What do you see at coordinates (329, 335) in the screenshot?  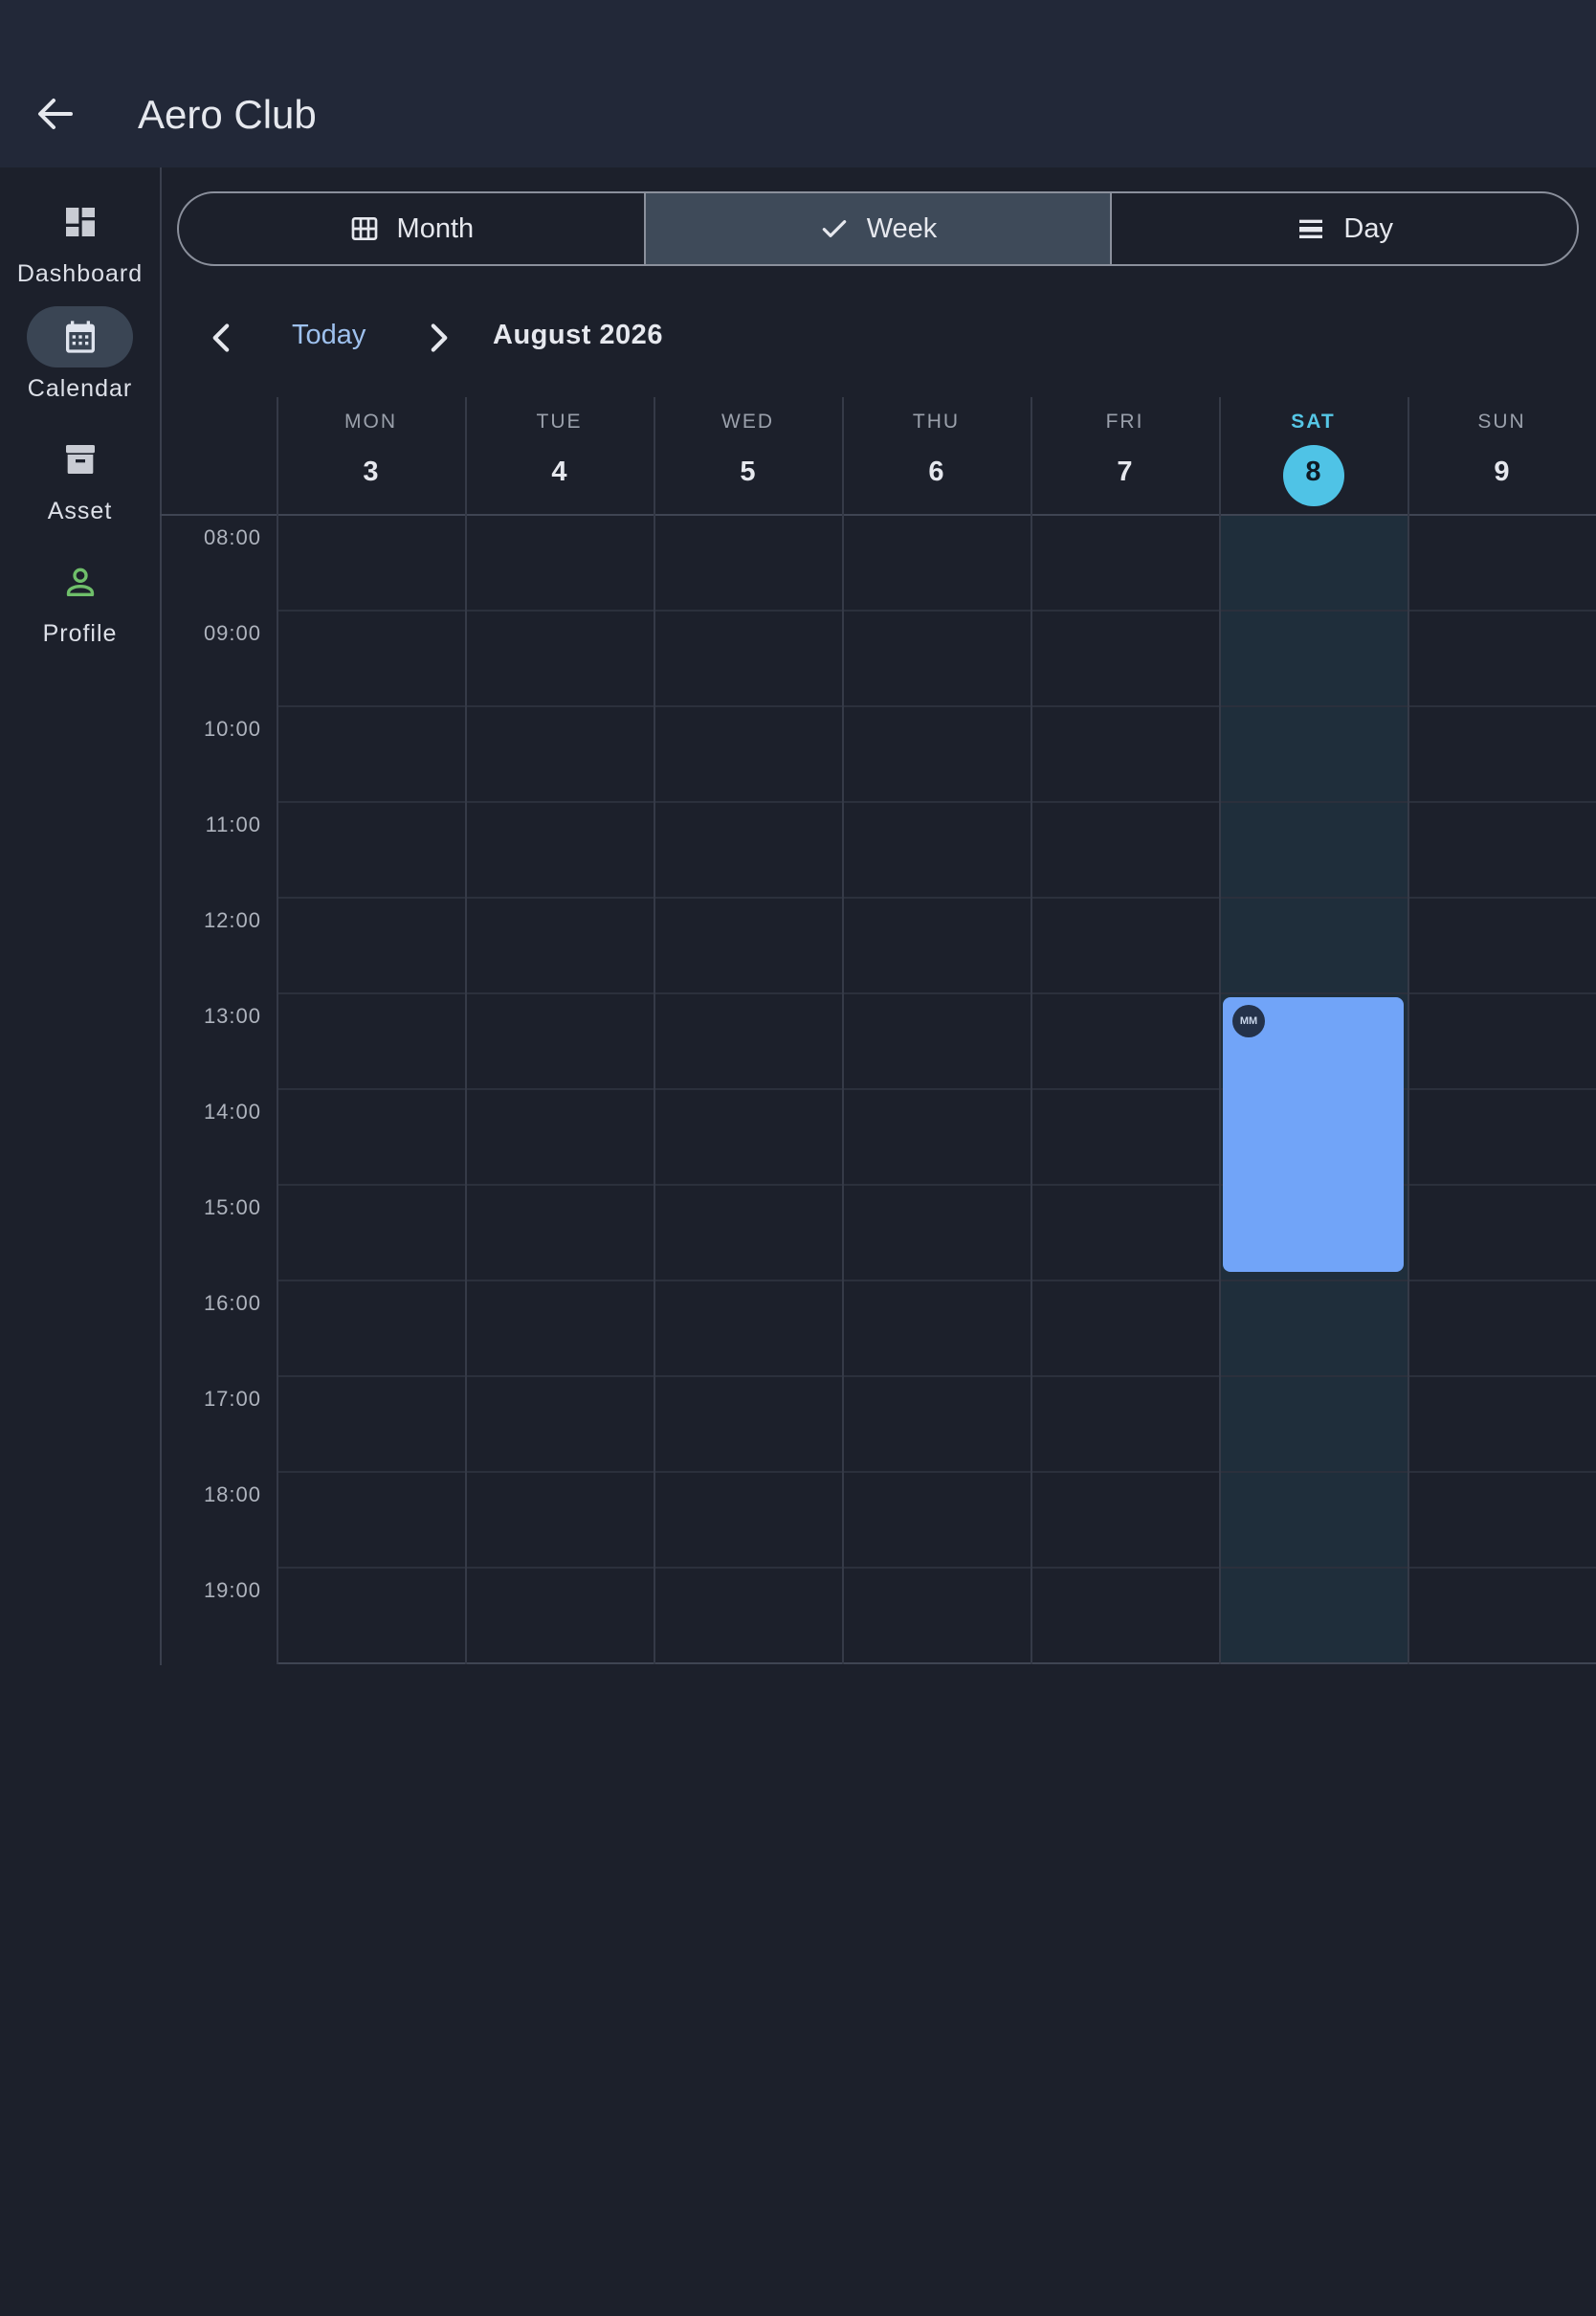 I see `today-button: Today` at bounding box center [329, 335].